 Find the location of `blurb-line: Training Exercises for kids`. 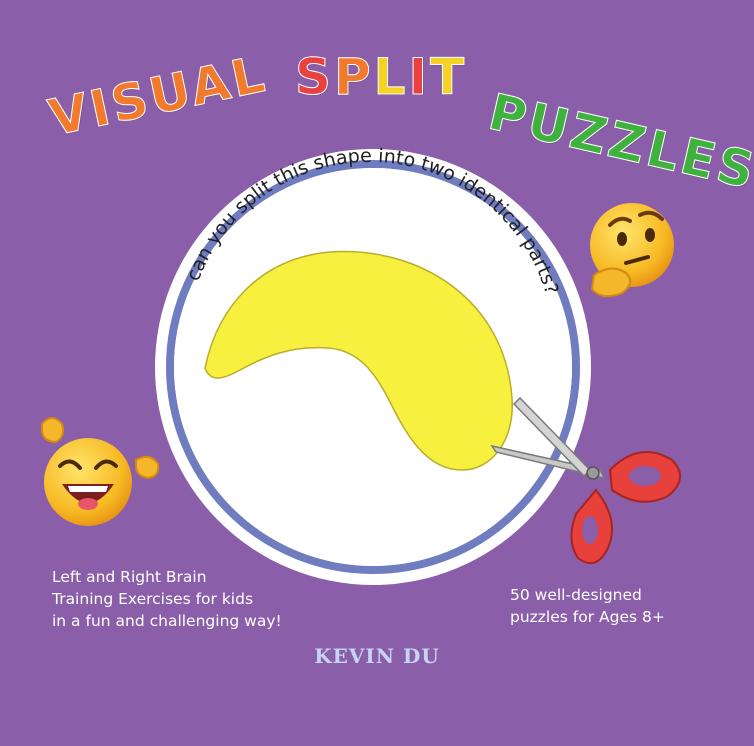

blurb-line: Training Exercises for kids is located at coordinates (153, 599).